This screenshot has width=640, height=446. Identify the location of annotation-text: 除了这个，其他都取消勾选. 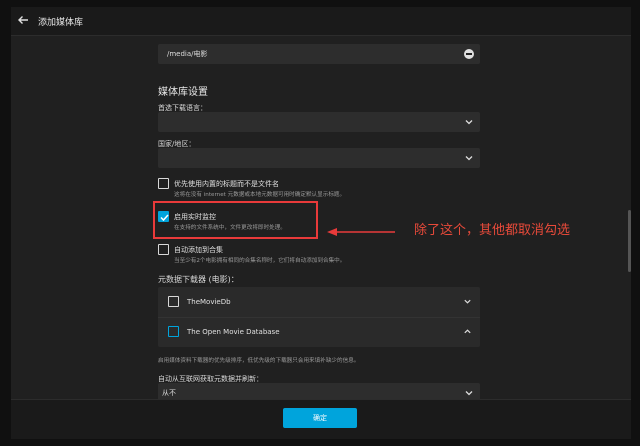
(492, 230).